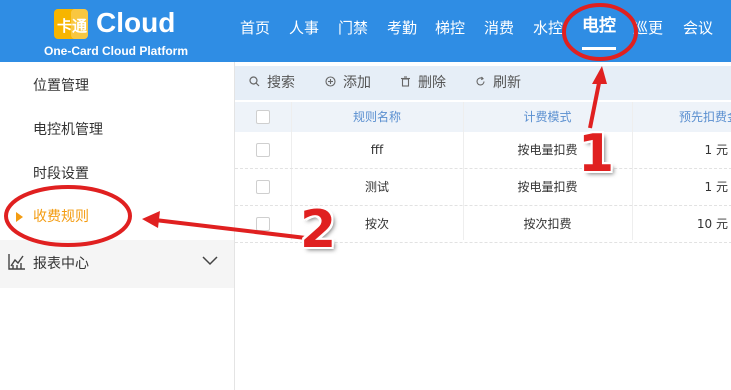  What do you see at coordinates (19, 217) in the screenshot?
I see `active-caret-icon` at bounding box center [19, 217].